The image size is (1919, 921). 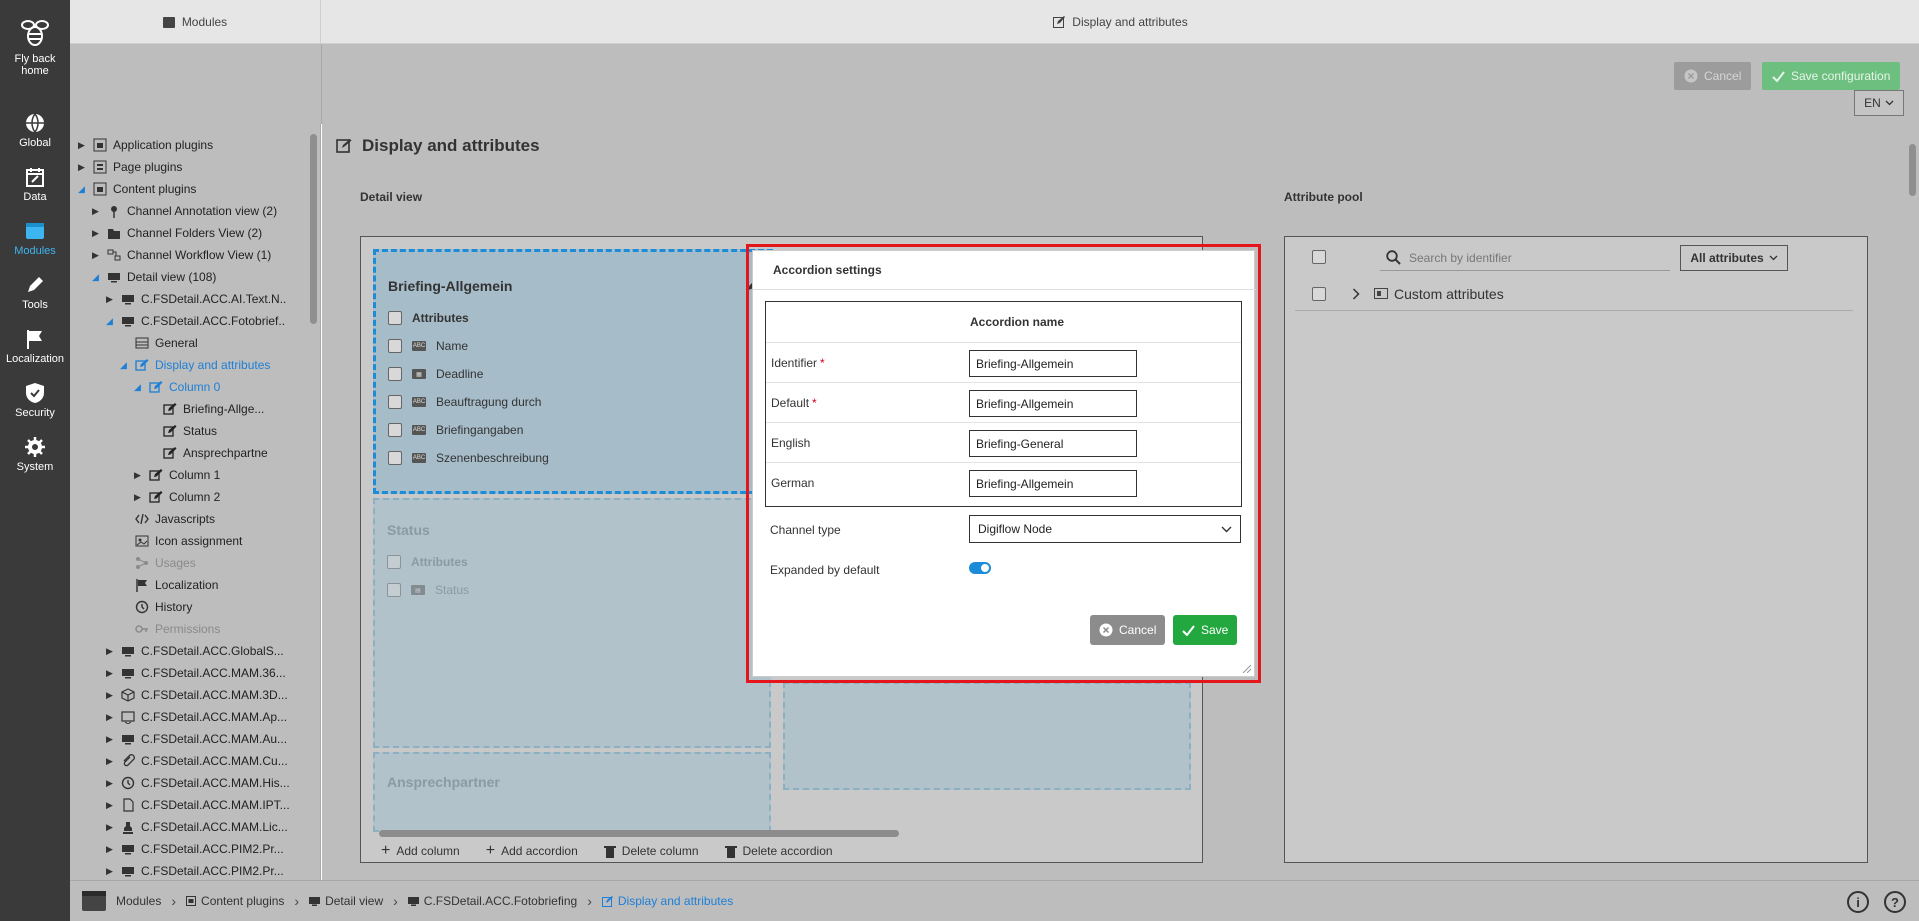 What do you see at coordinates (177, 475) in the screenshot?
I see `tree-item: ▶ Column 1` at bounding box center [177, 475].